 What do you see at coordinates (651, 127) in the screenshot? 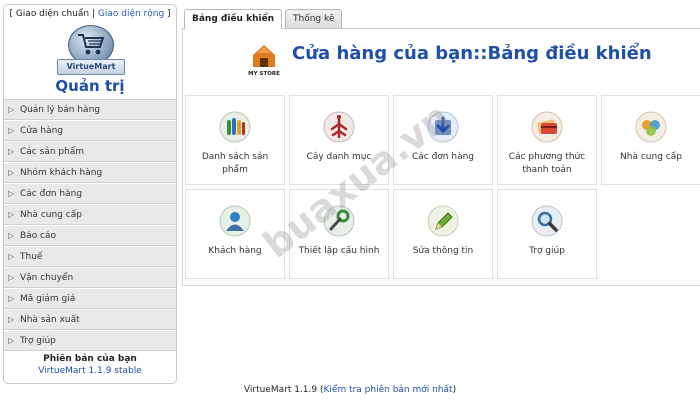
I see `vendors-icon` at bounding box center [651, 127].